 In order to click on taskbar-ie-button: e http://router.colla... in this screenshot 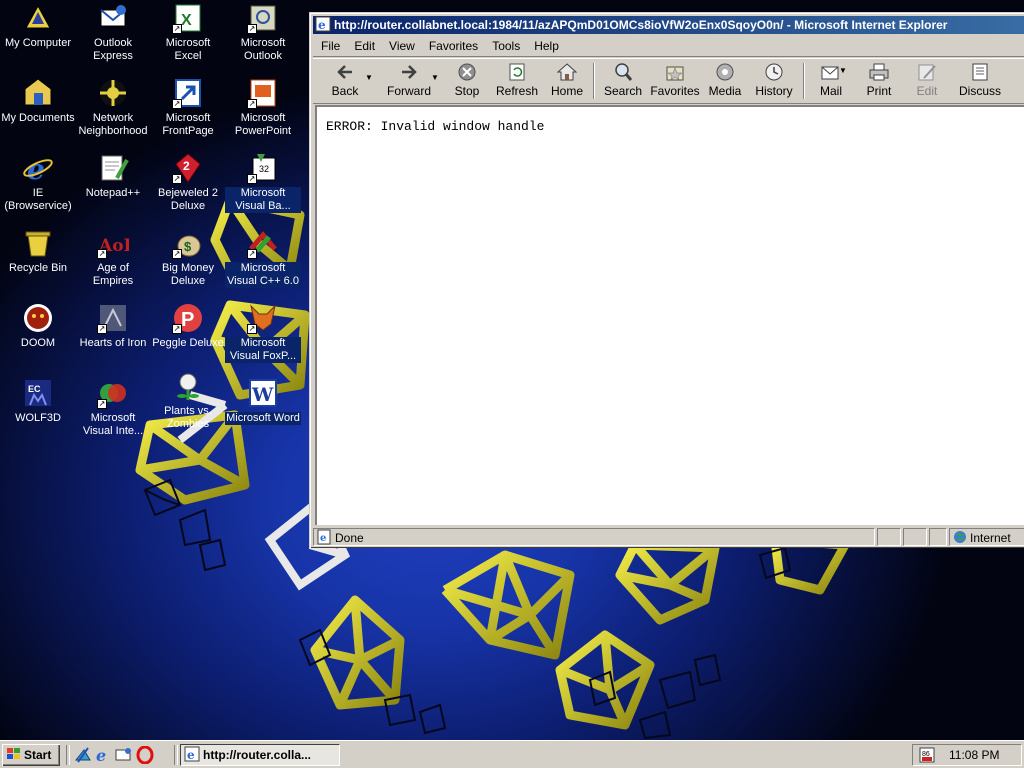, I will do `click(260, 755)`.